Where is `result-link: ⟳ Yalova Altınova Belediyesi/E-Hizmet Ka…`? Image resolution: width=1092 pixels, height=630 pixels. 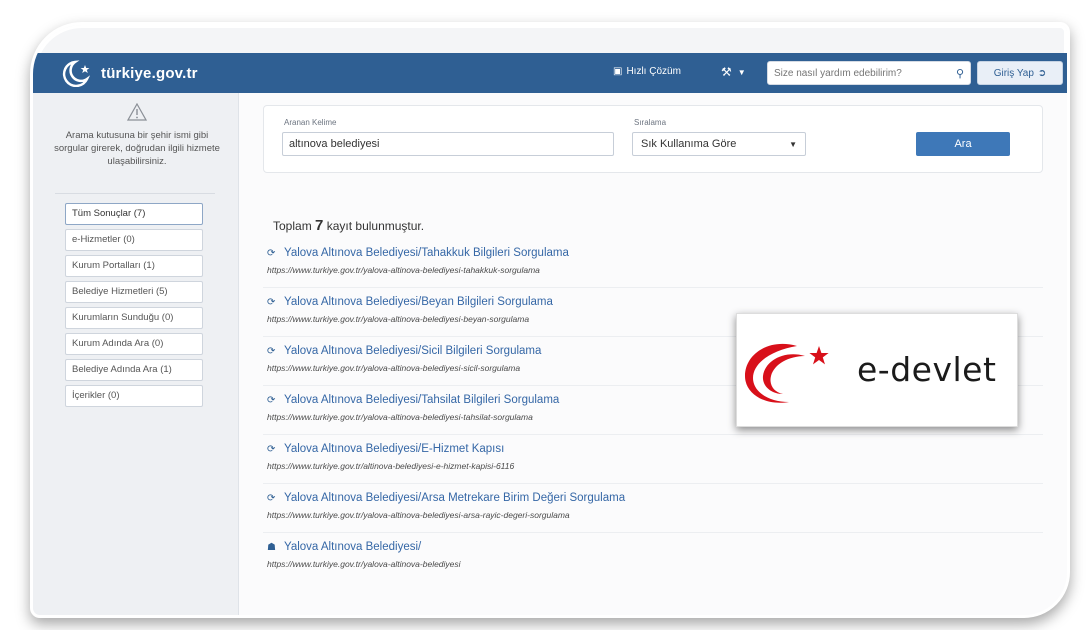
result-link: ⟳ Yalova Altınova Belediyesi/E-Hizmet Ka… is located at coordinates (653, 449).